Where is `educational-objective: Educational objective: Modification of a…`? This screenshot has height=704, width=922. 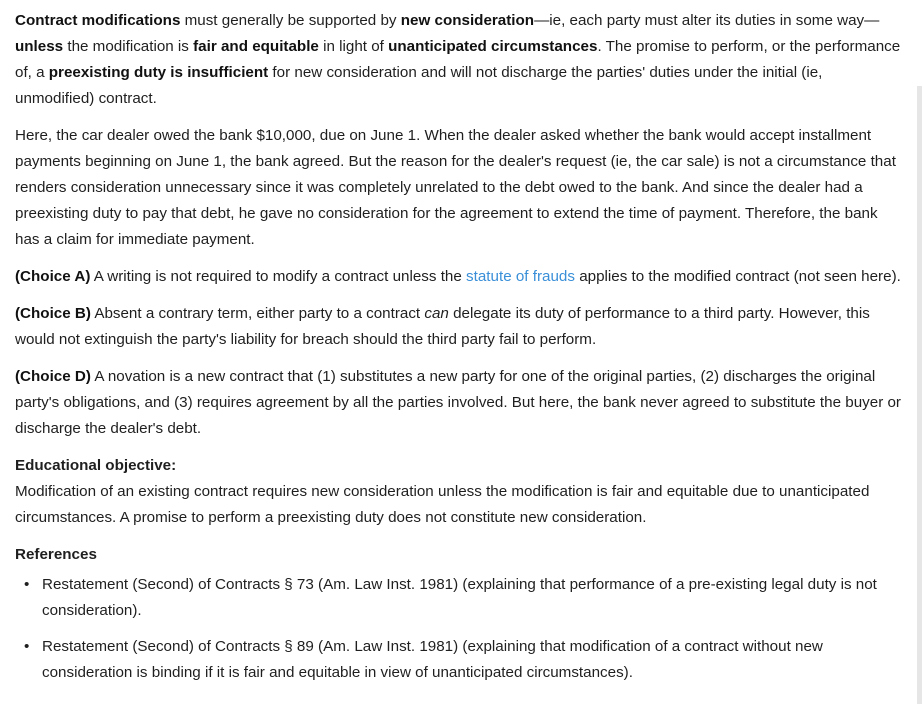
educational-objective: Educational objective: Modification of a… is located at coordinates (460, 492).